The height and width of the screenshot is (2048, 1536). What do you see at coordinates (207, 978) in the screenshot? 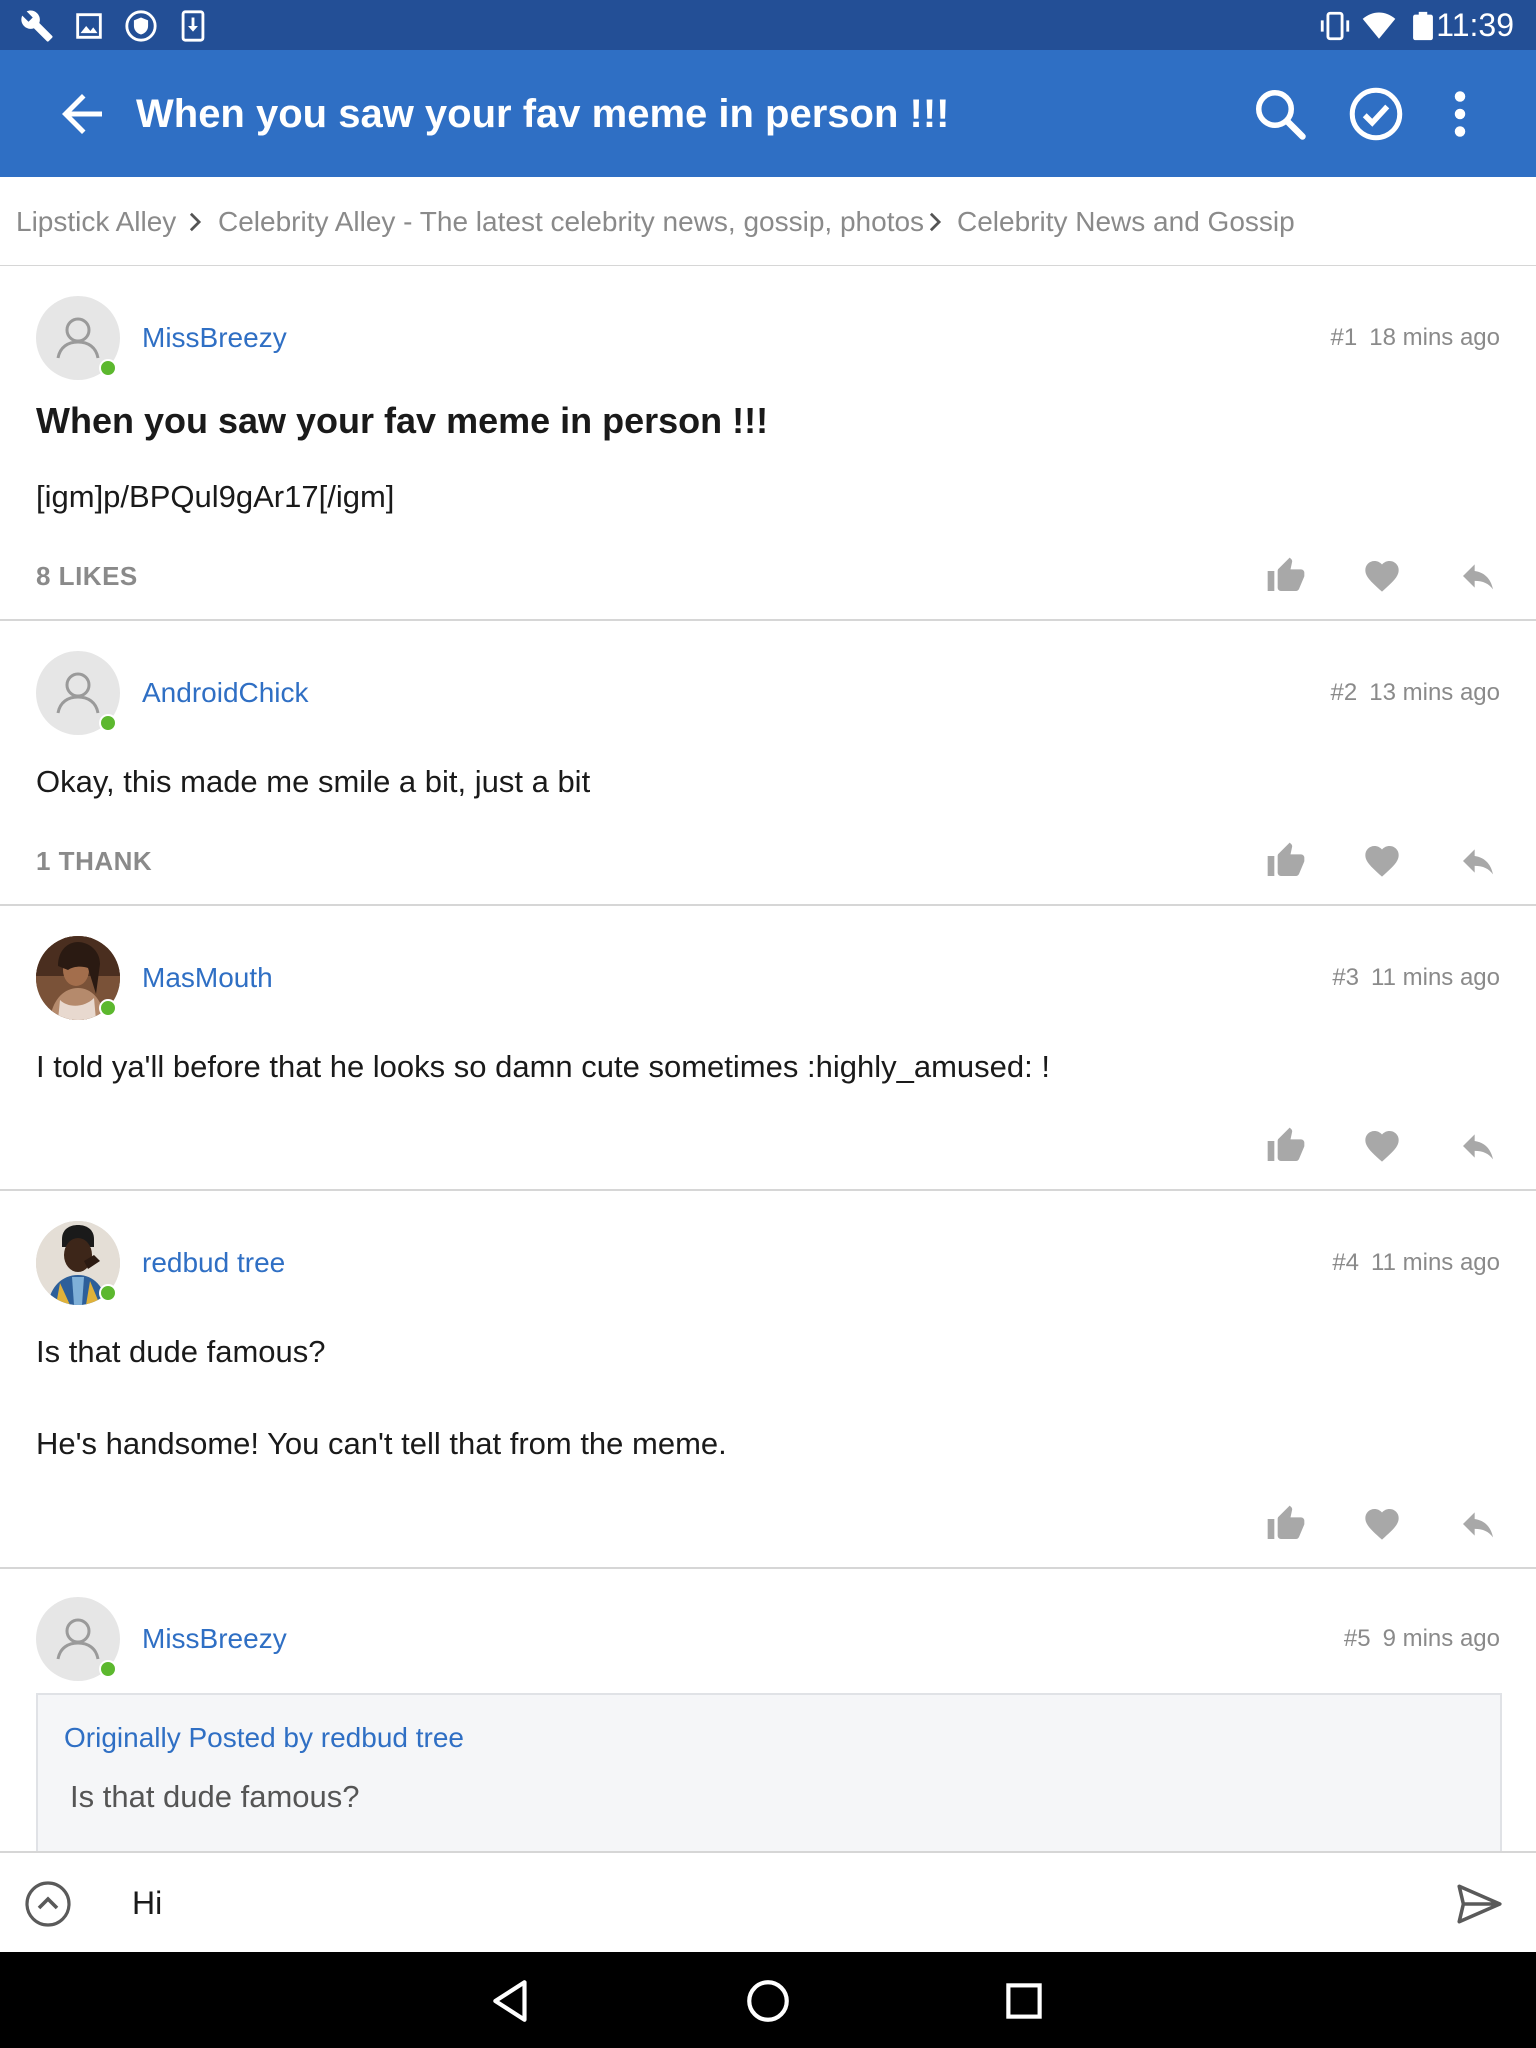
I see `username: MasMouth` at bounding box center [207, 978].